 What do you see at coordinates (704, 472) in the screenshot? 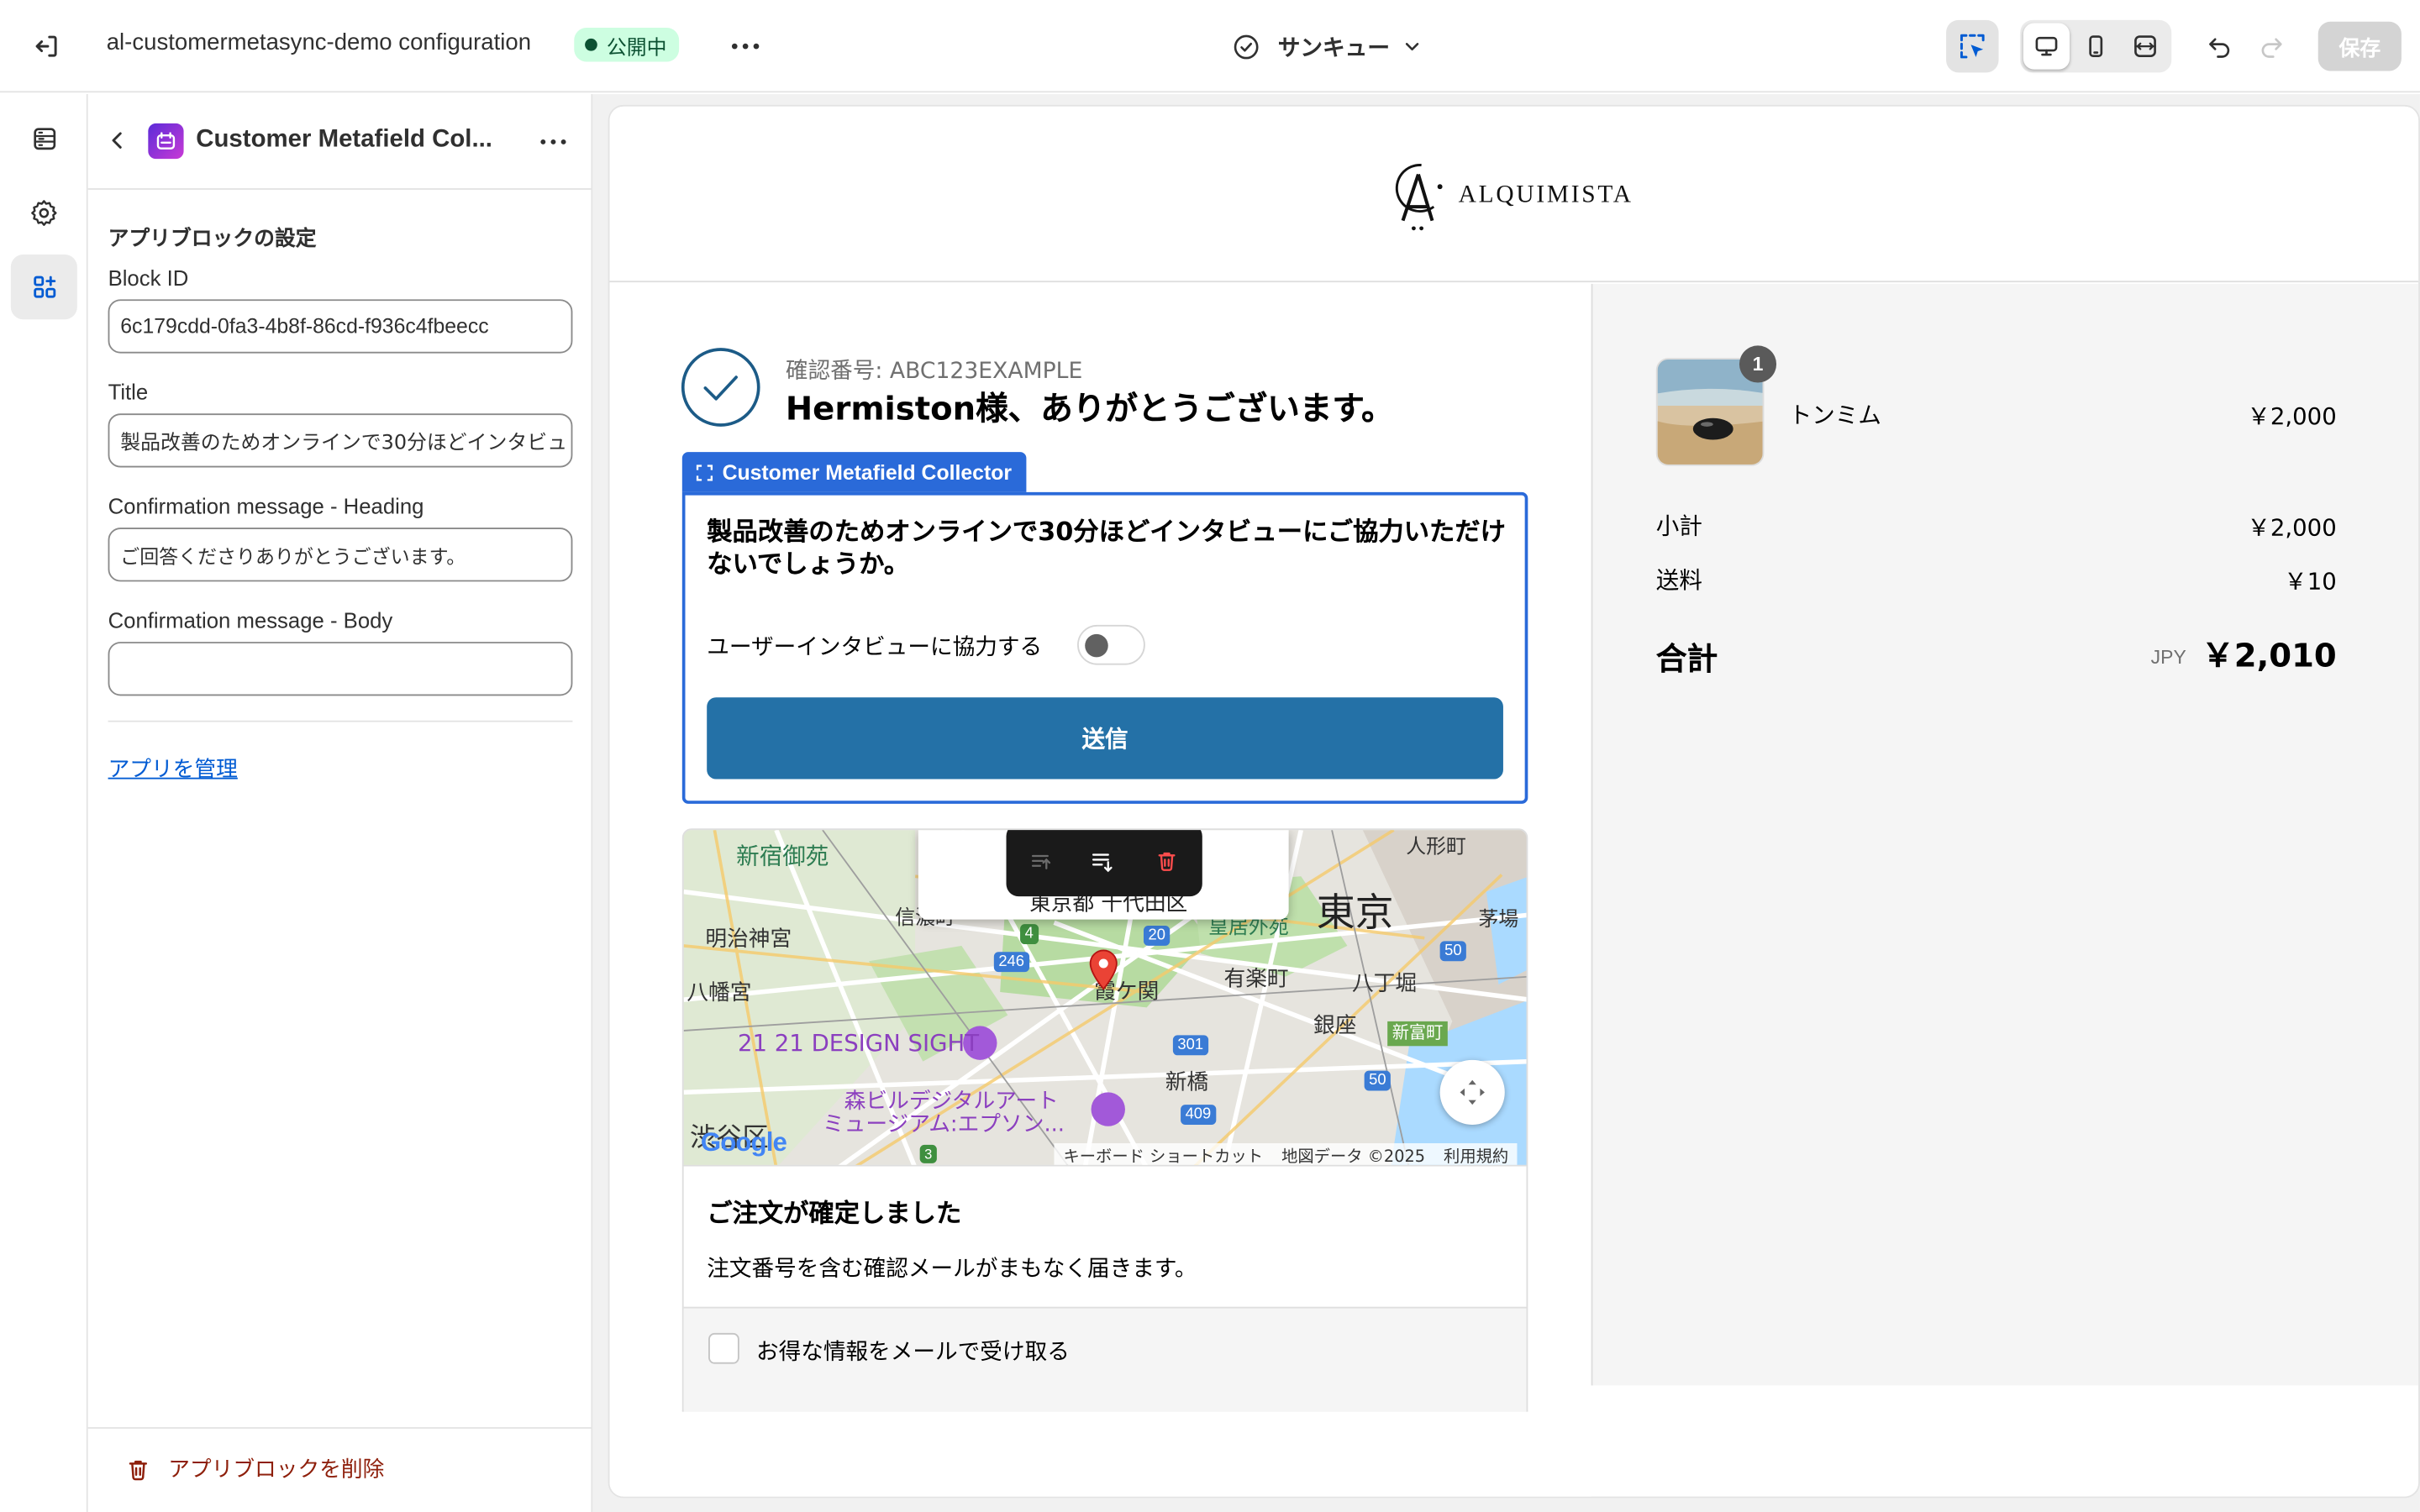
I see `block-select-icon` at bounding box center [704, 472].